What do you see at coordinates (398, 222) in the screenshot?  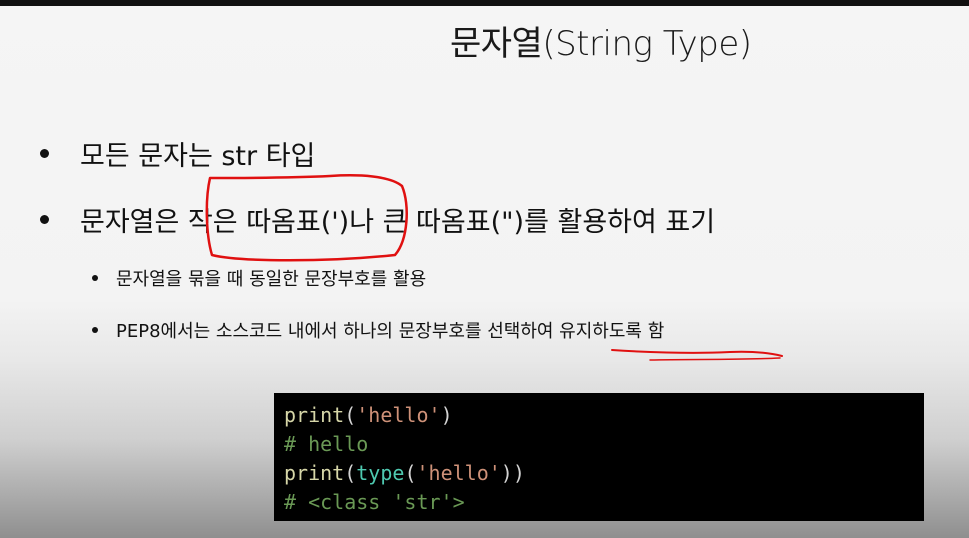 I see `bullet-text: 문자열은 작은 따옴표(')나 큰 따옴표(")를 활용하여 표기` at bounding box center [398, 222].